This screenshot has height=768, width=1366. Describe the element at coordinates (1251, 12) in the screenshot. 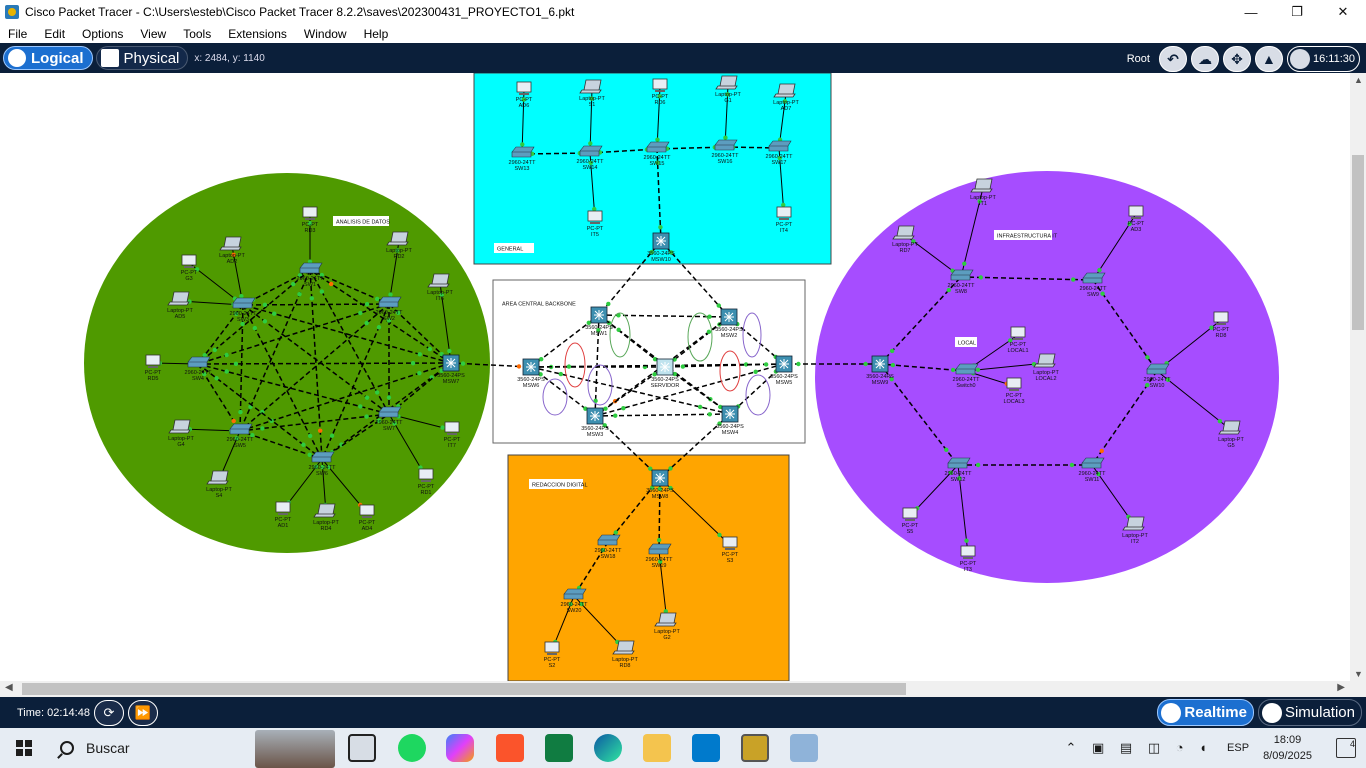

I see `minimize-button: —` at that location.